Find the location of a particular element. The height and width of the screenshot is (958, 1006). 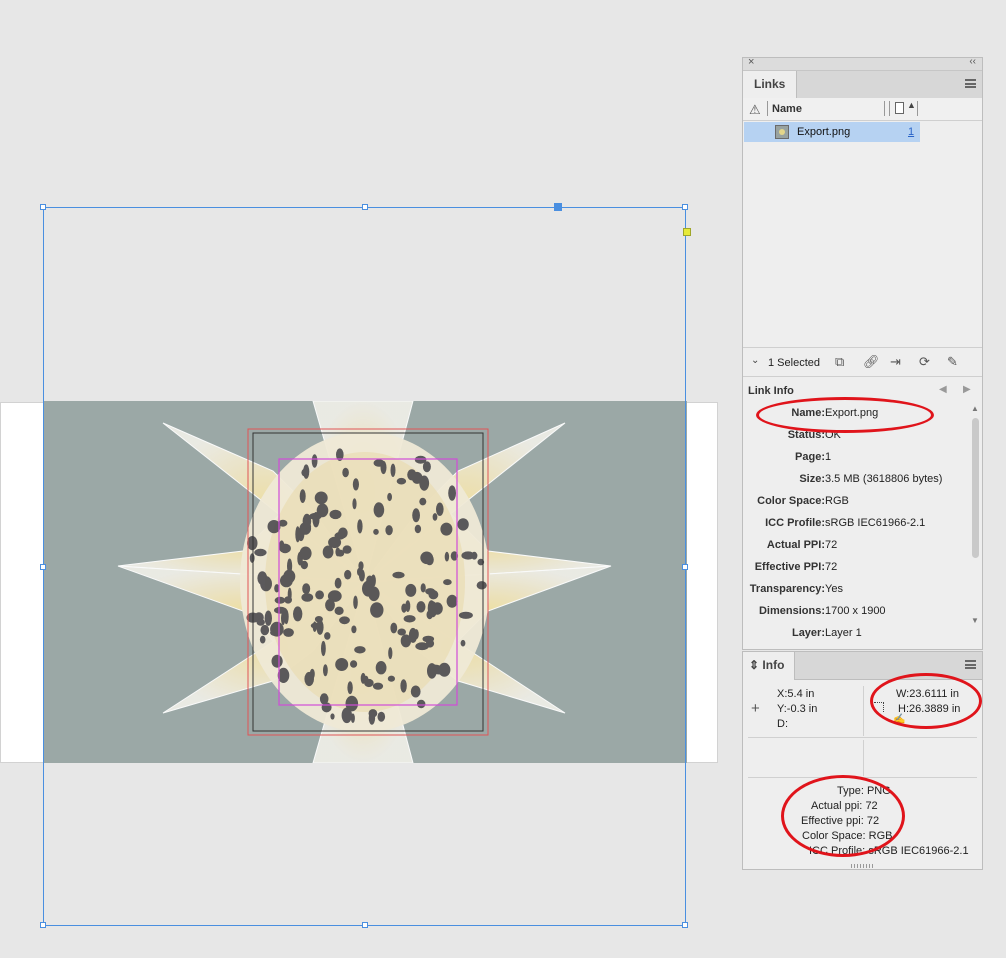

link-filename: Export.png is located at coordinates (824, 132).